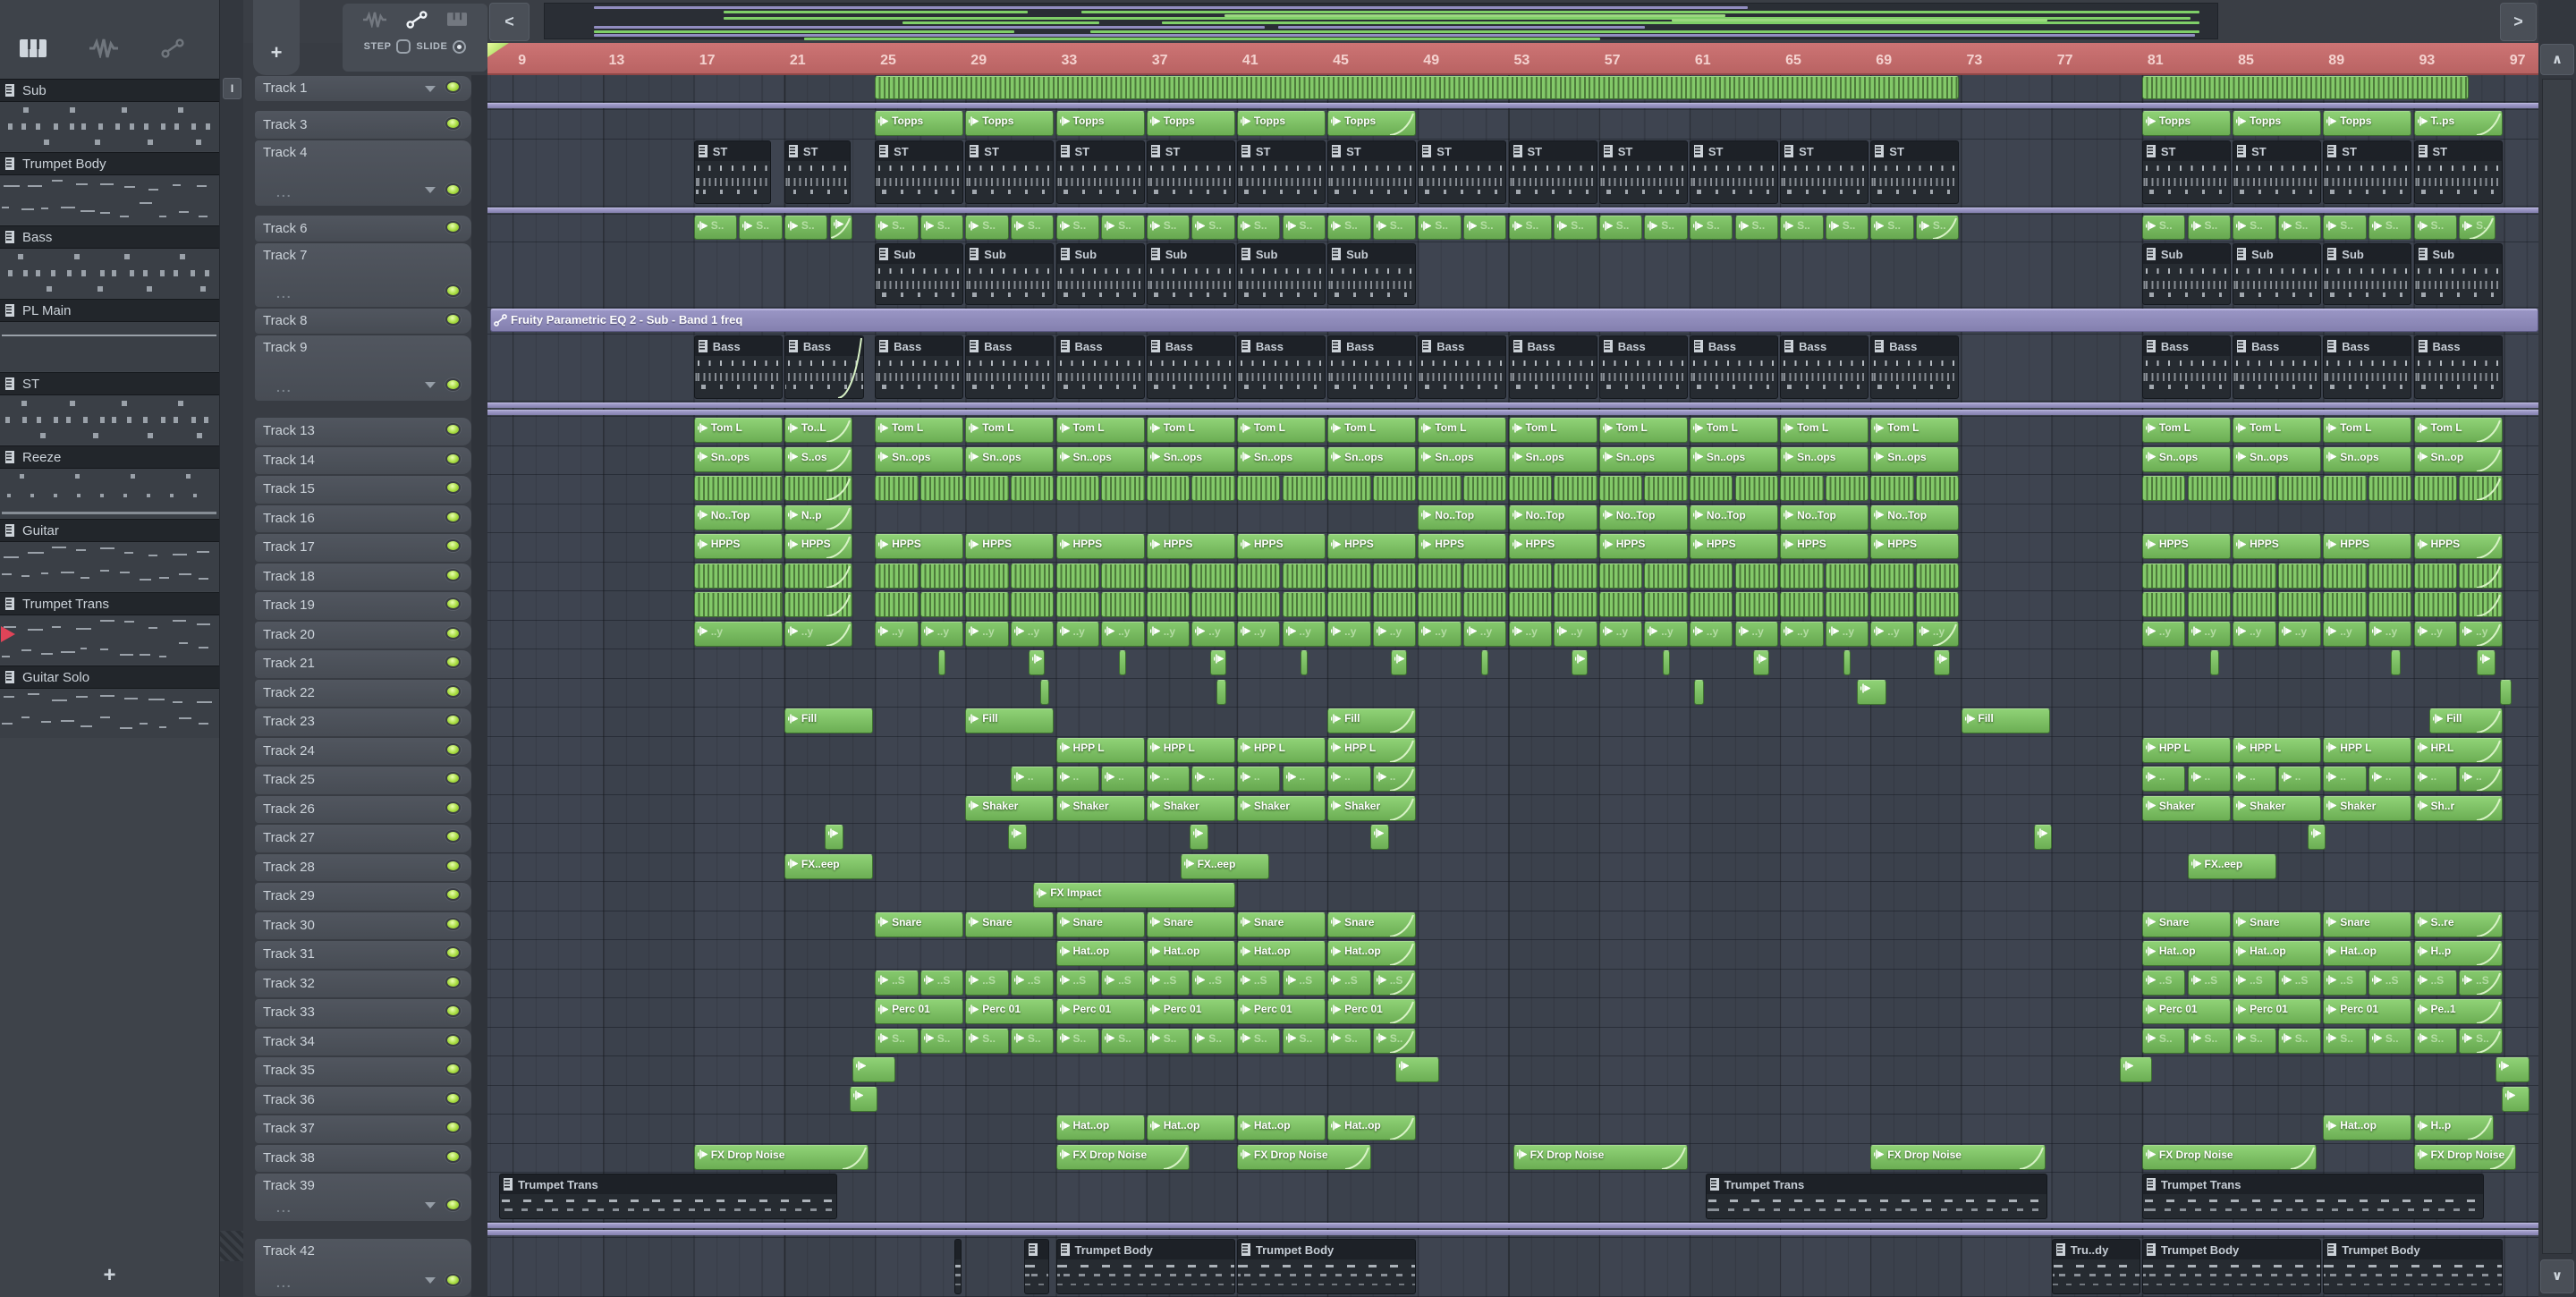 The height and width of the screenshot is (1297, 2576). Describe the element at coordinates (1037, 1266) in the screenshot. I see `clip-pat` at that location.